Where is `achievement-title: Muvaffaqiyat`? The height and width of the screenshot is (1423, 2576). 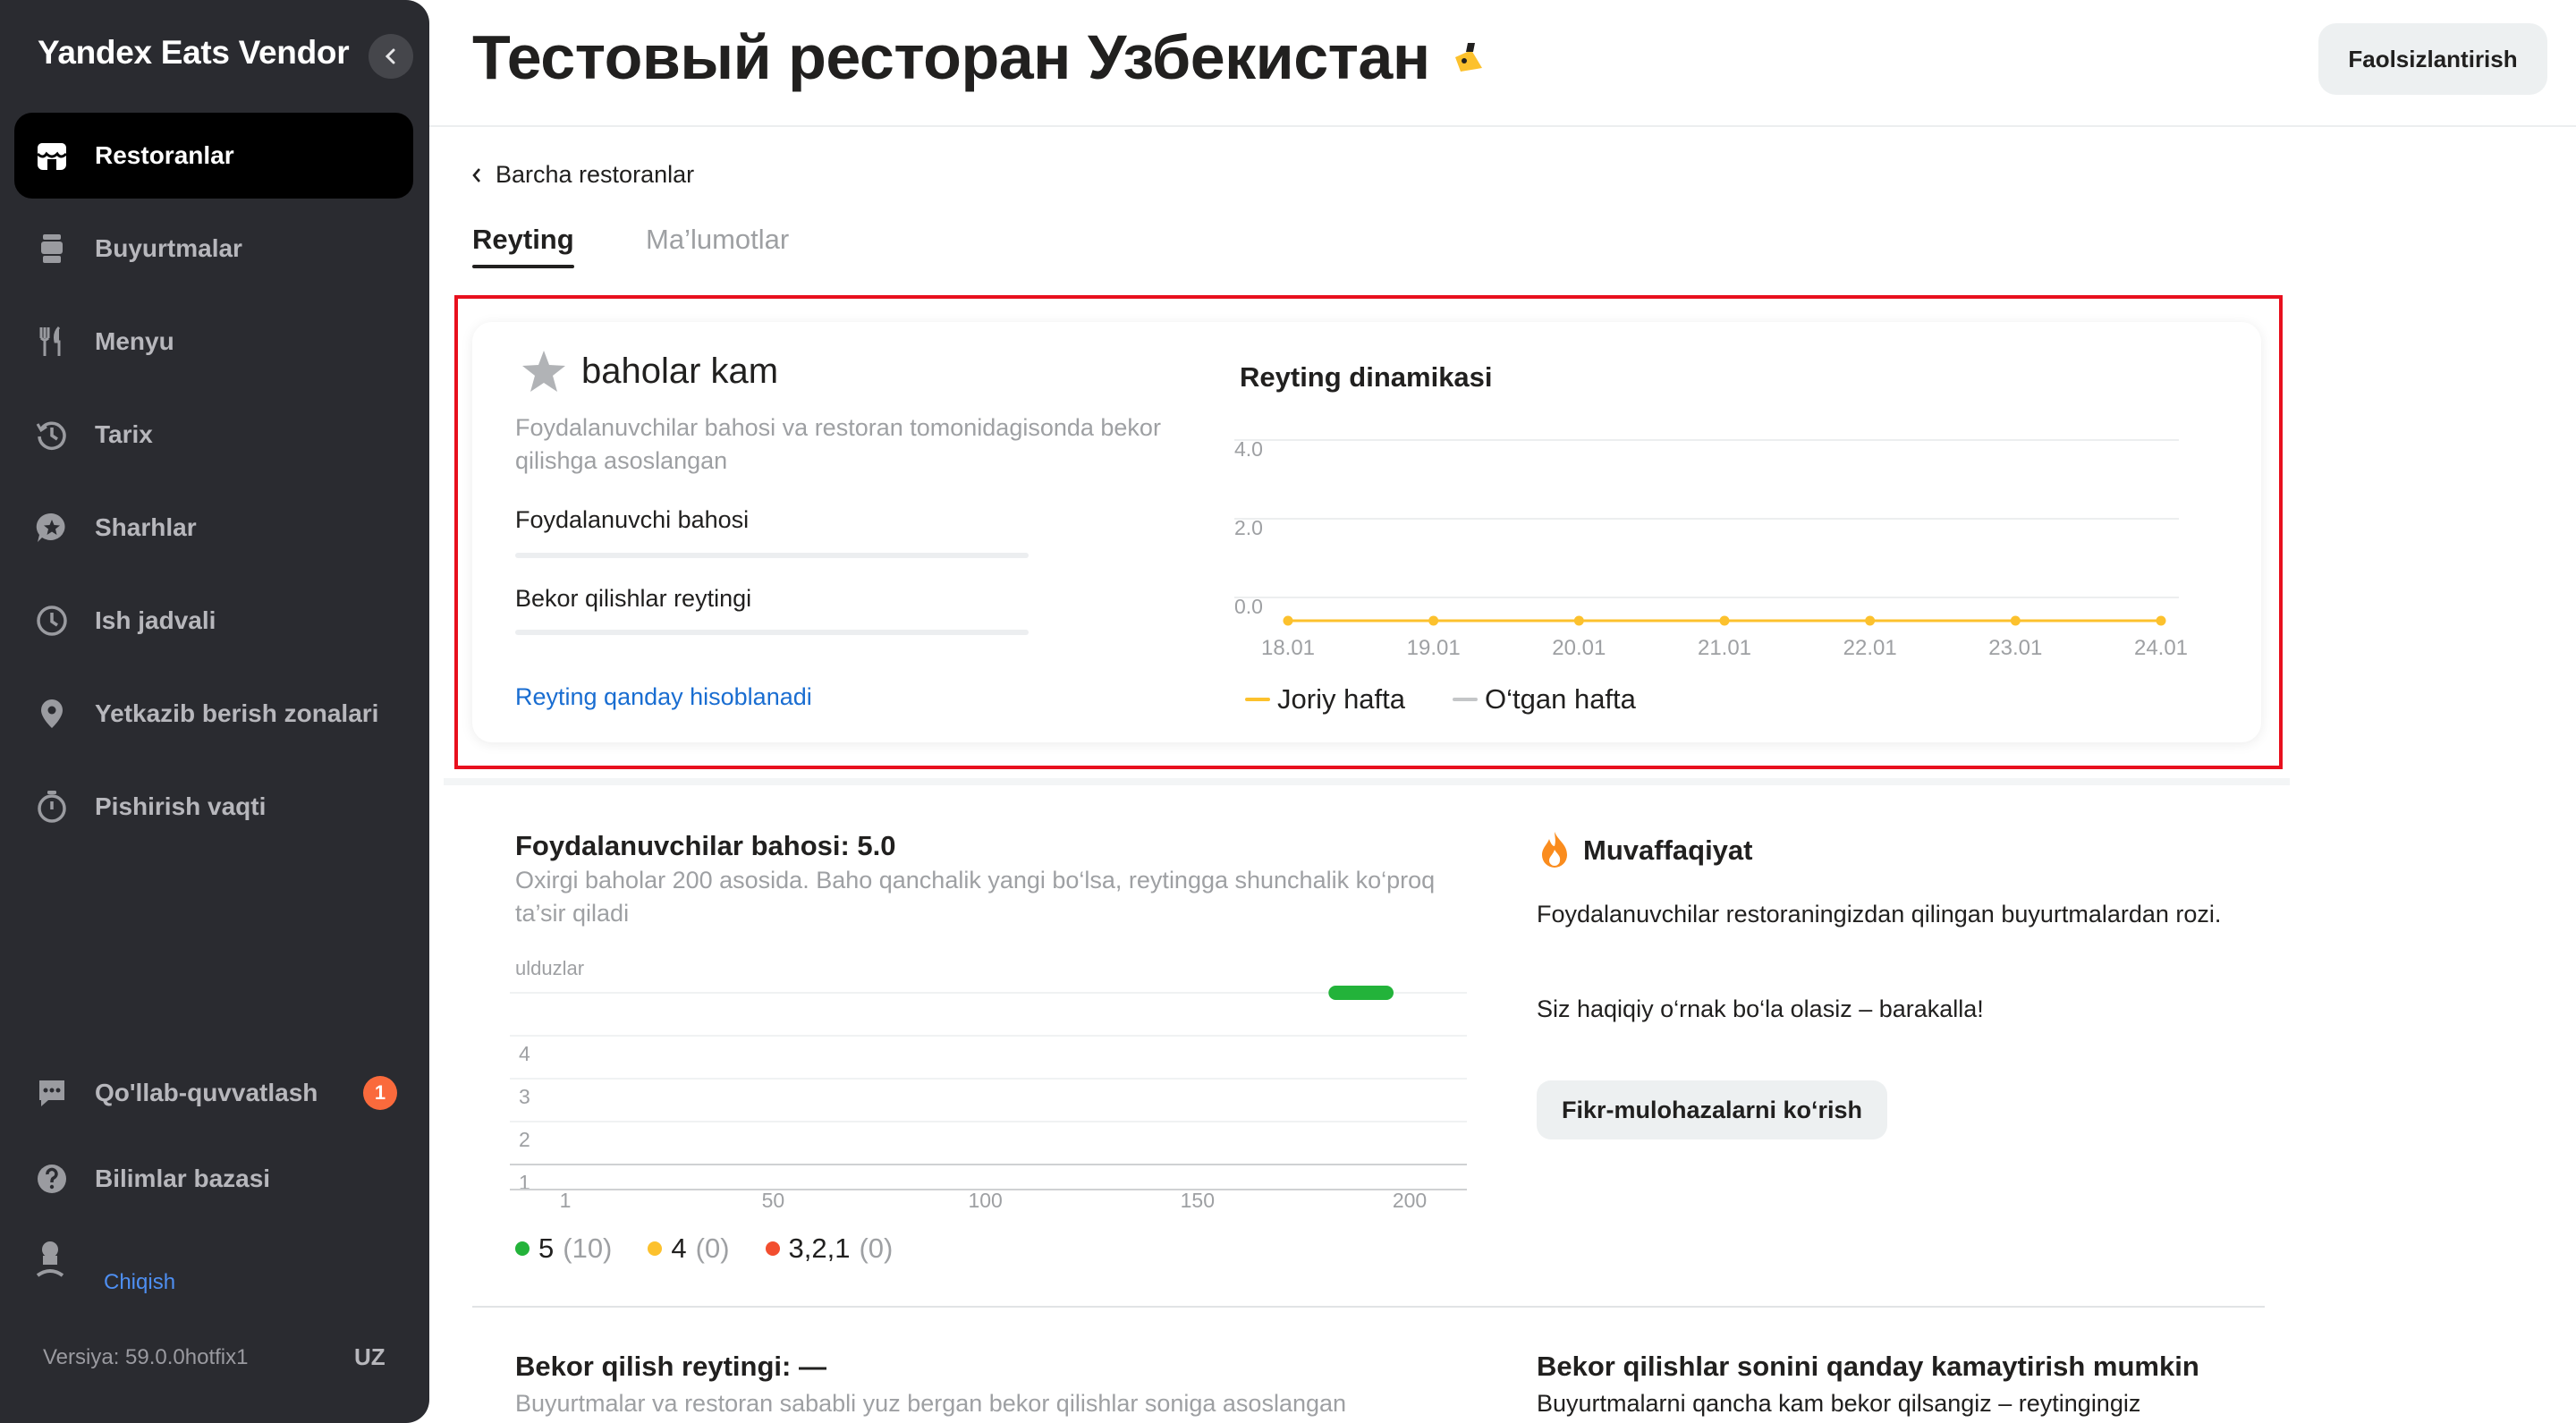
achievement-title: Muvaffaqiyat is located at coordinates (1668, 850).